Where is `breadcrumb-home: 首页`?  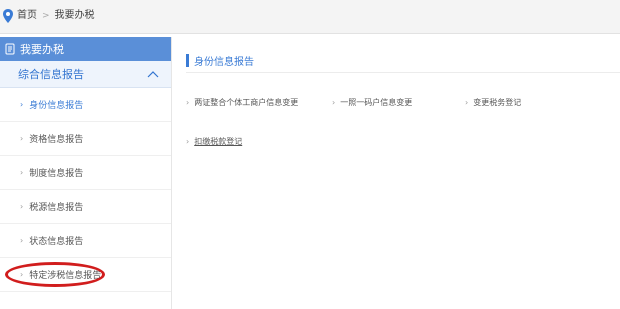 breadcrumb-home: 首页 is located at coordinates (27, 16).